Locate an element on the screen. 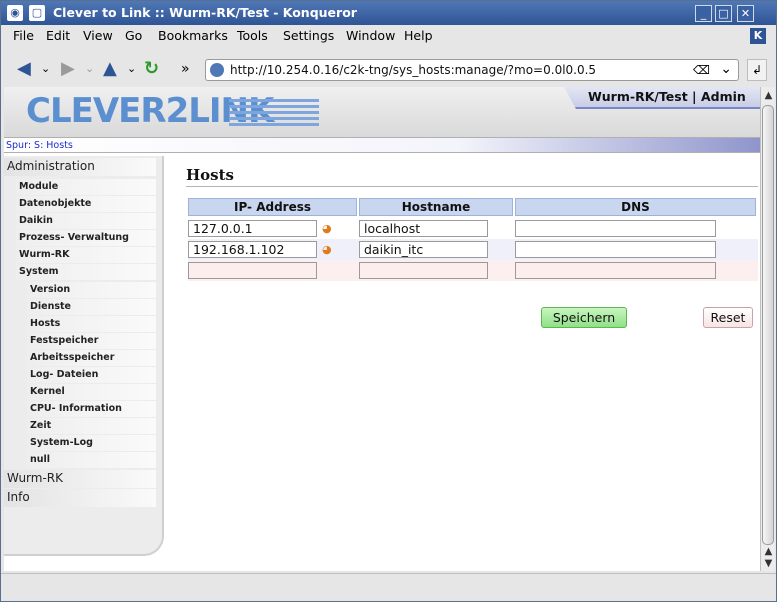 The height and width of the screenshot is (602, 777). sidebar-item-daikin: Daikin is located at coordinates (86, 221).